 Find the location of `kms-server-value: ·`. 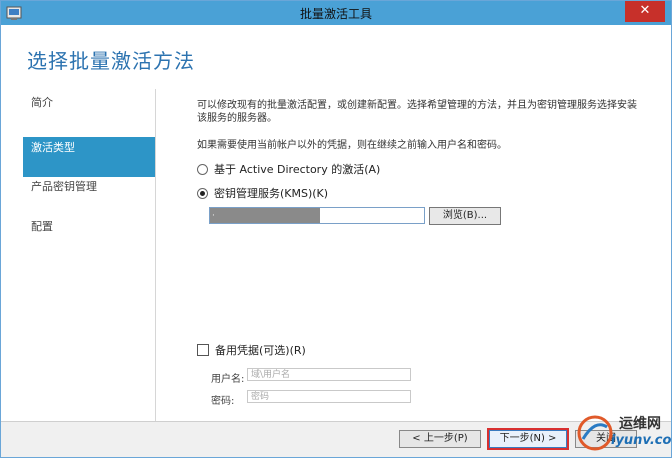

kms-server-value: · is located at coordinates (213, 216).